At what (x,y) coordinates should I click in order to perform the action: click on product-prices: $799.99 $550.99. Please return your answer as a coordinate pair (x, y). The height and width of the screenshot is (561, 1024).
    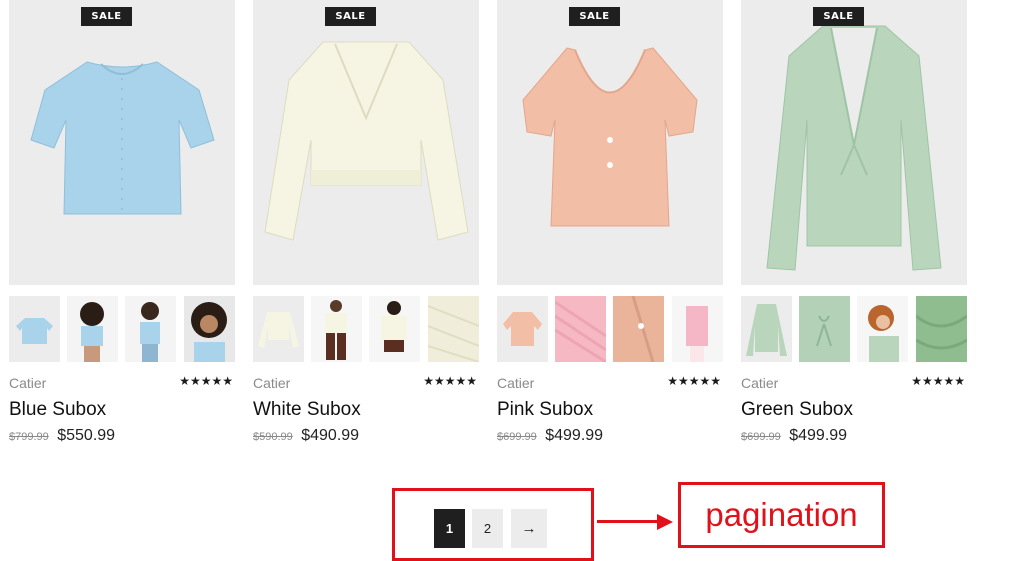
    Looking at the image, I should click on (62, 436).